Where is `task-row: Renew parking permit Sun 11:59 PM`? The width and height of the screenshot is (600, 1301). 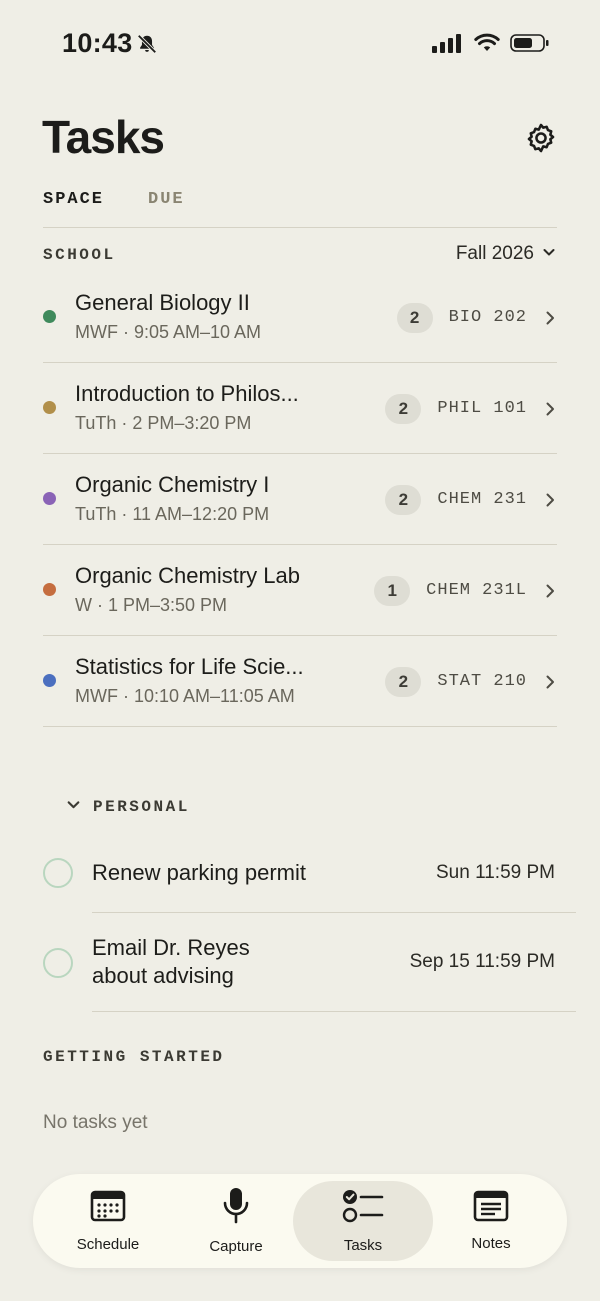 task-row: Renew parking permit Sun 11:59 PM is located at coordinates (321, 880).